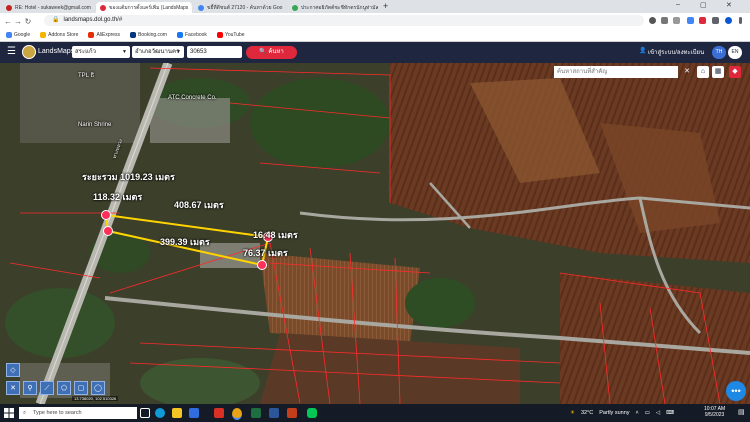 The height and width of the screenshot is (422, 750). Describe the element at coordinates (64, 388) in the screenshot. I see `polygon-tool-icon: ⬠` at that location.